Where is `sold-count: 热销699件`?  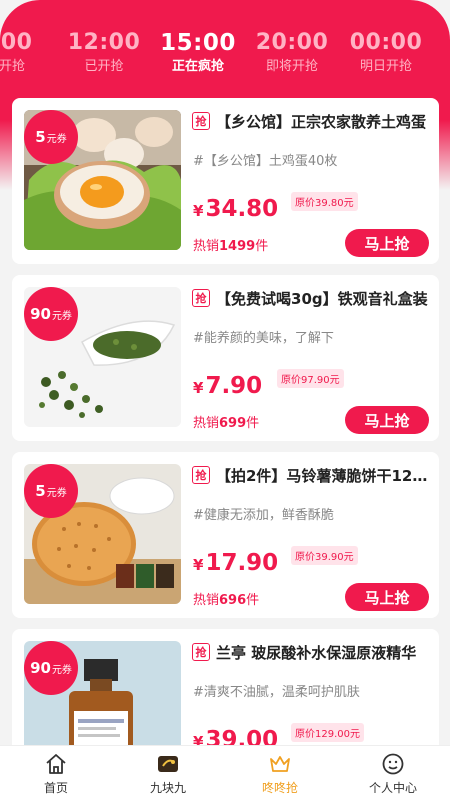
sold-count: 热销699件 is located at coordinates (226, 421).